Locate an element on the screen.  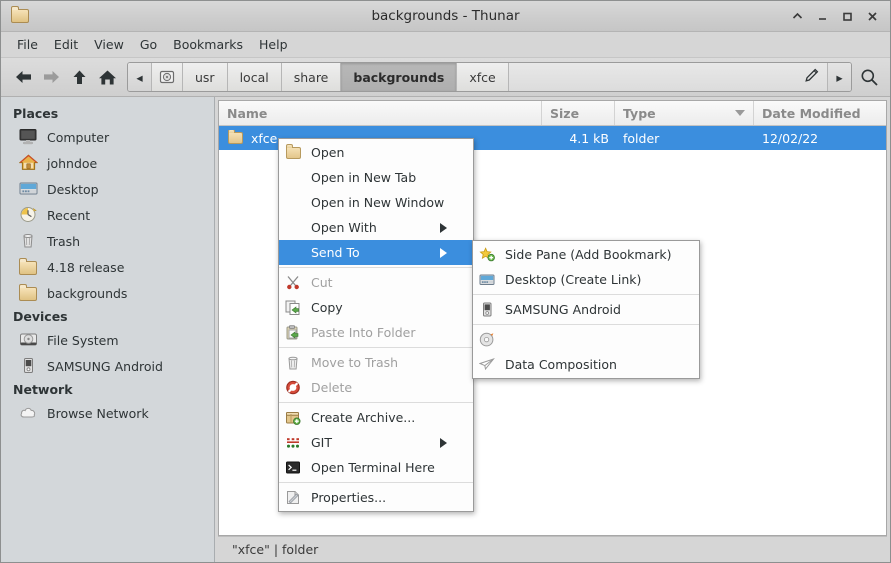
menu-edit: Edit is located at coordinates (66, 44).